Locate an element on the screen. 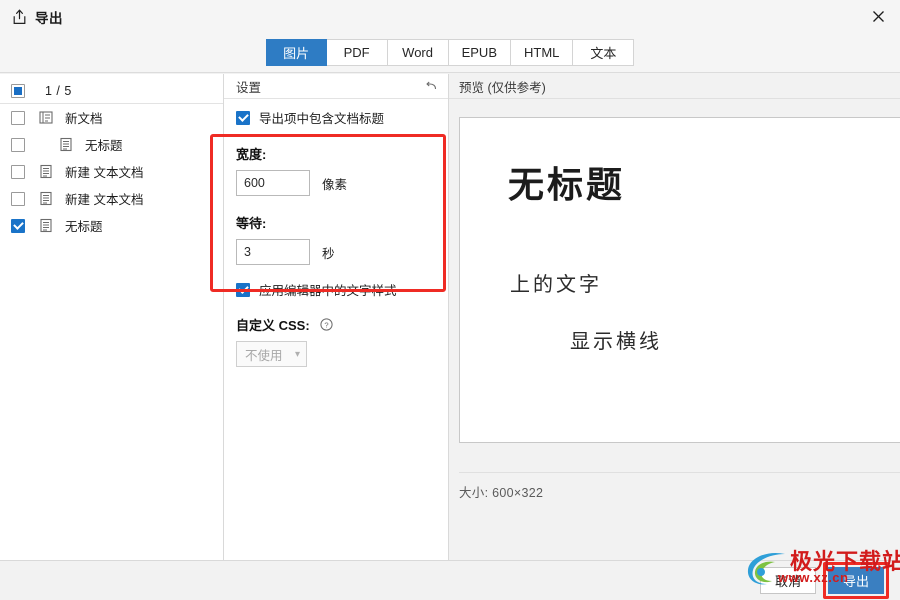 The width and height of the screenshot is (900, 600). tab-text: 文本 is located at coordinates (604, 52).